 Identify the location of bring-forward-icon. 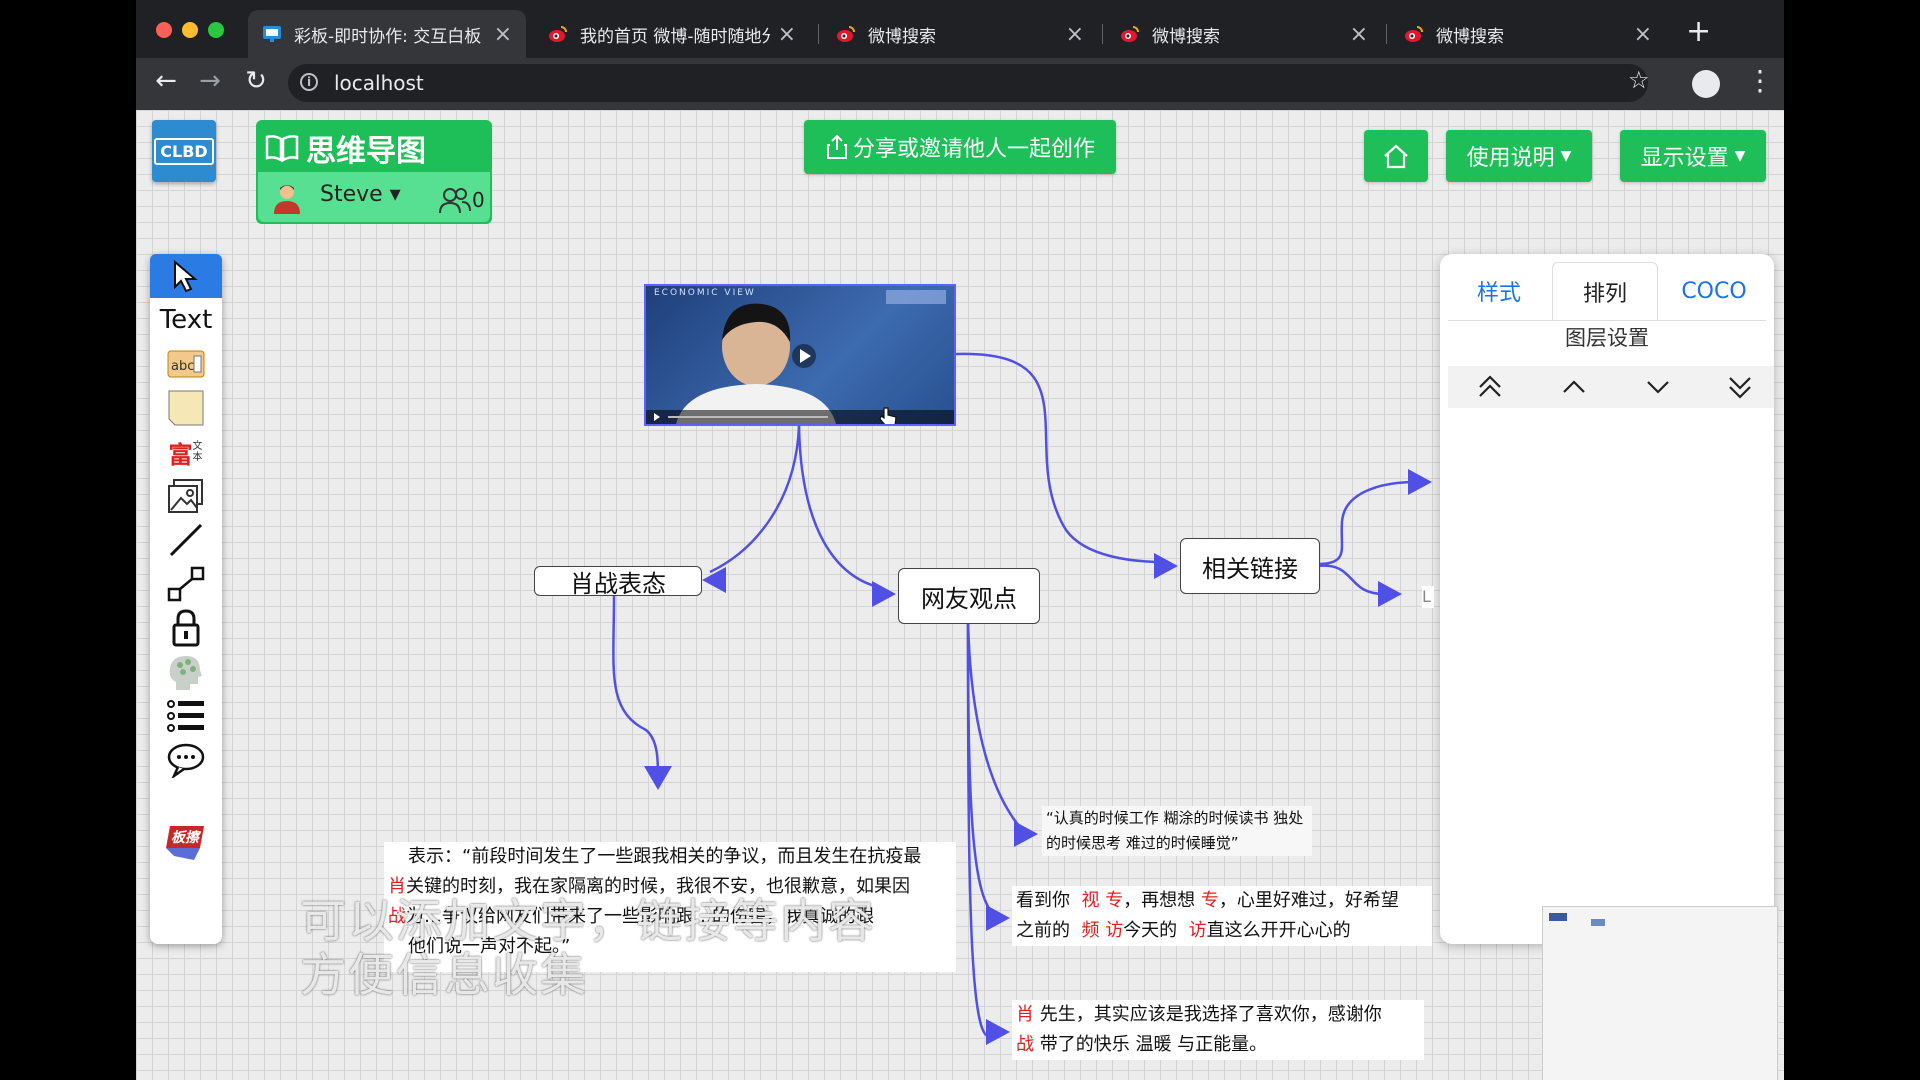
(1574, 387).